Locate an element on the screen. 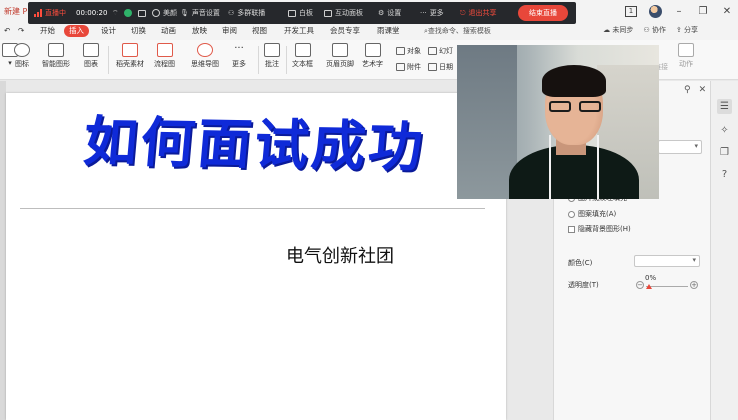 This screenshot has width=738, height=420. pin-icon: ⚲ is located at coordinates (687, 90).